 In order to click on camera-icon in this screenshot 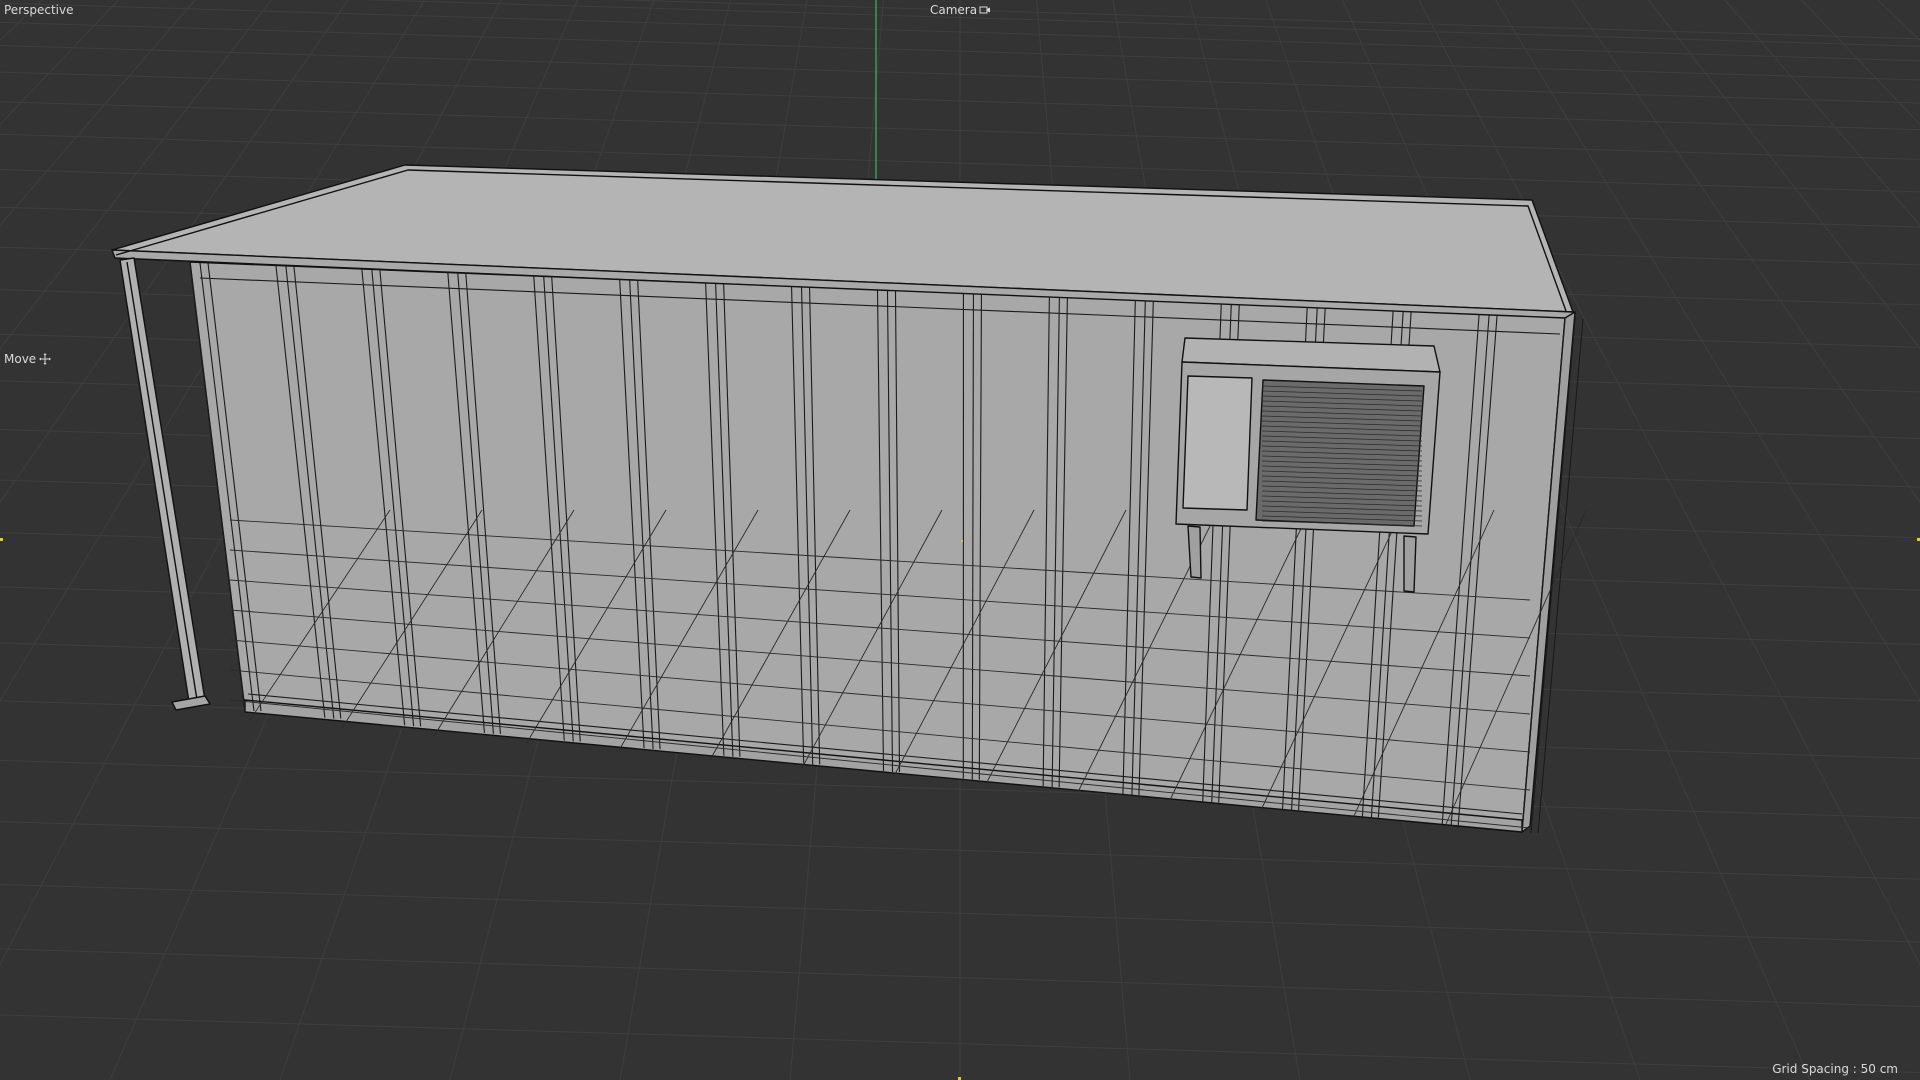, I will do `click(985, 10)`.